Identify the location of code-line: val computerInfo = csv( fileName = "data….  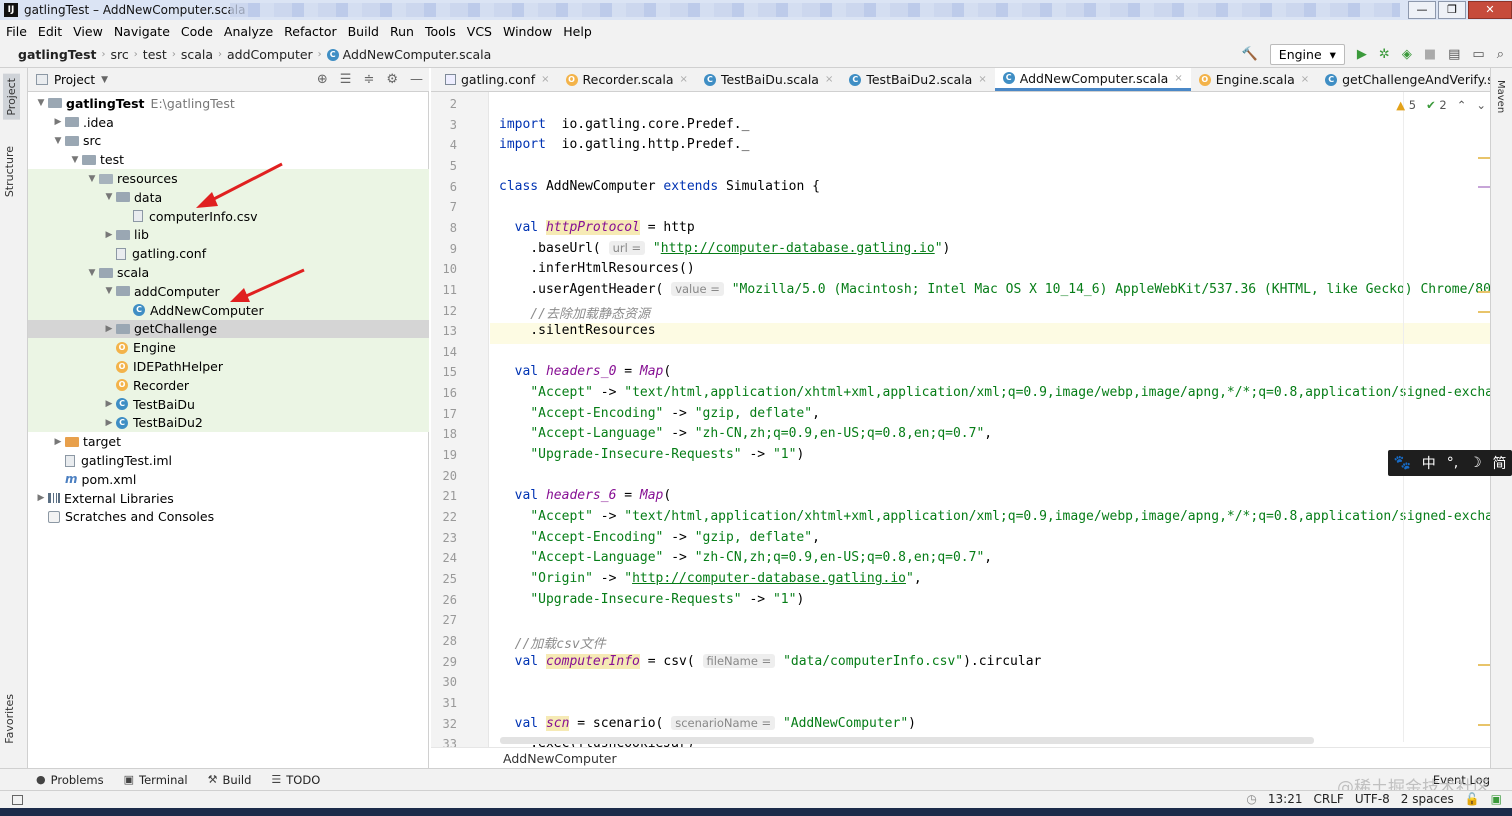
(770, 664).